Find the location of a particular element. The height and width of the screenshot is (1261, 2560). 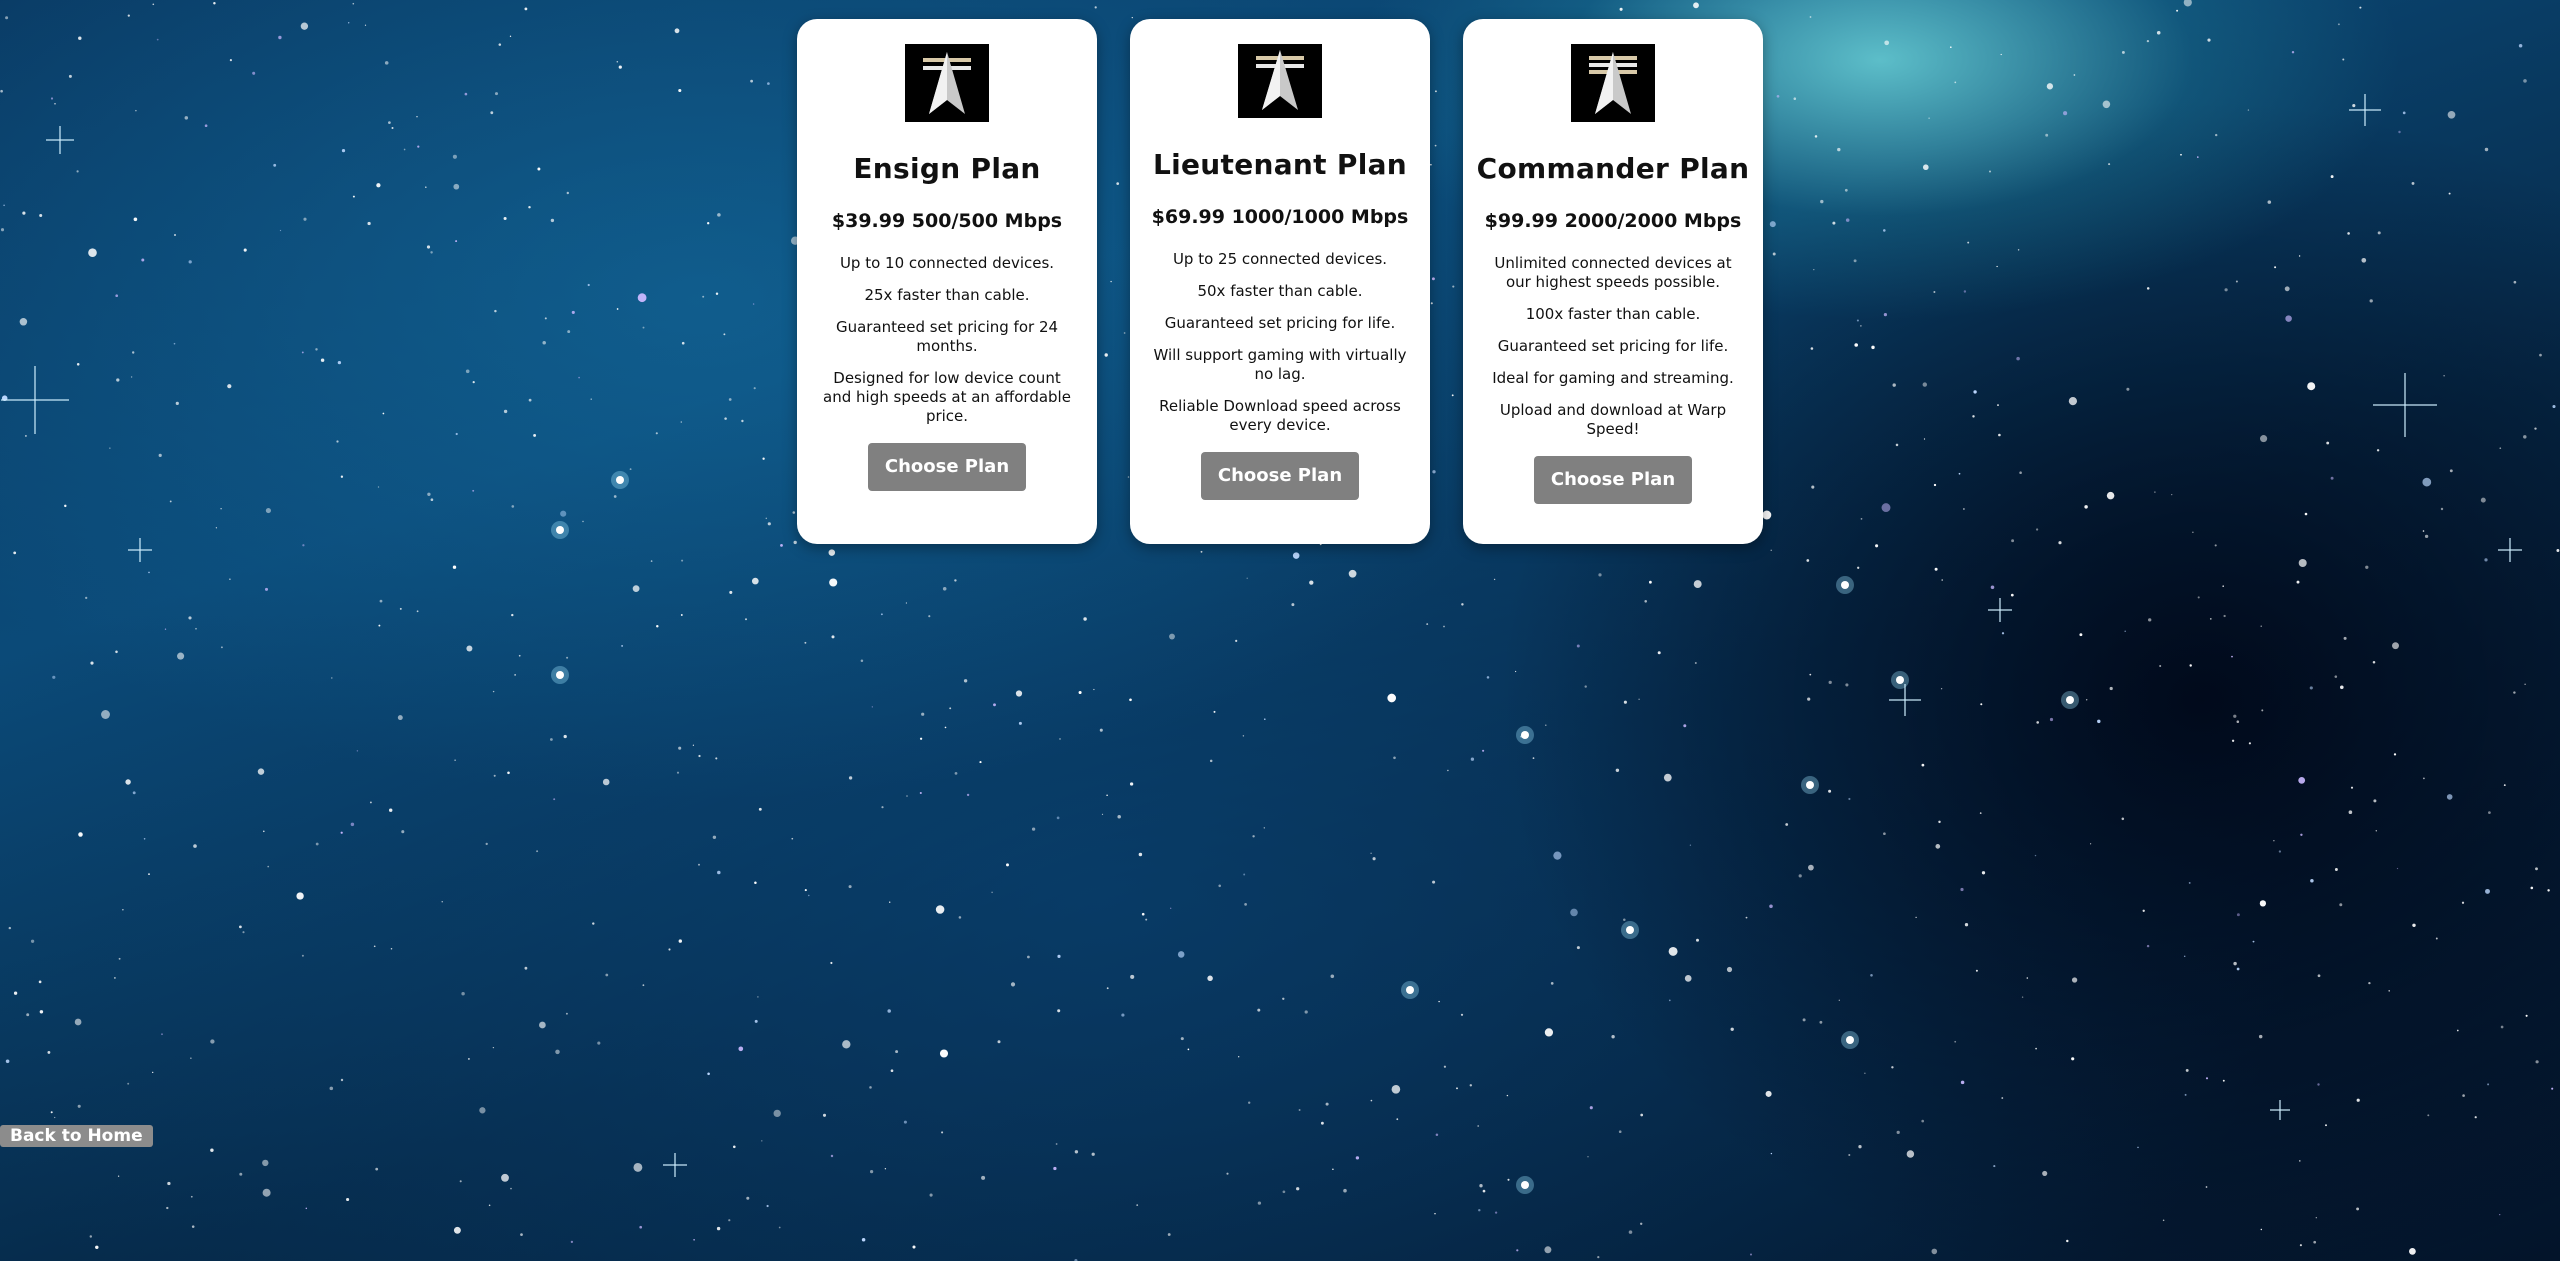

feature-item: 50x faster than cable. is located at coordinates (1280, 291).